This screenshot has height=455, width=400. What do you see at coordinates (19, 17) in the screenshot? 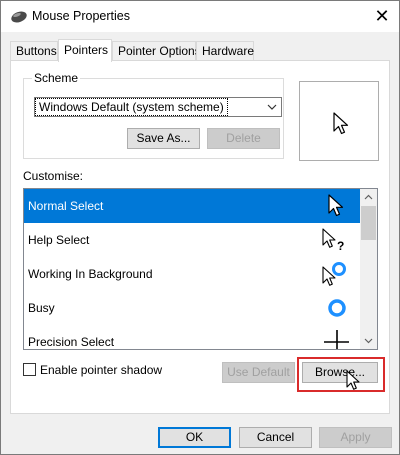
I see `mouse-icon` at bounding box center [19, 17].